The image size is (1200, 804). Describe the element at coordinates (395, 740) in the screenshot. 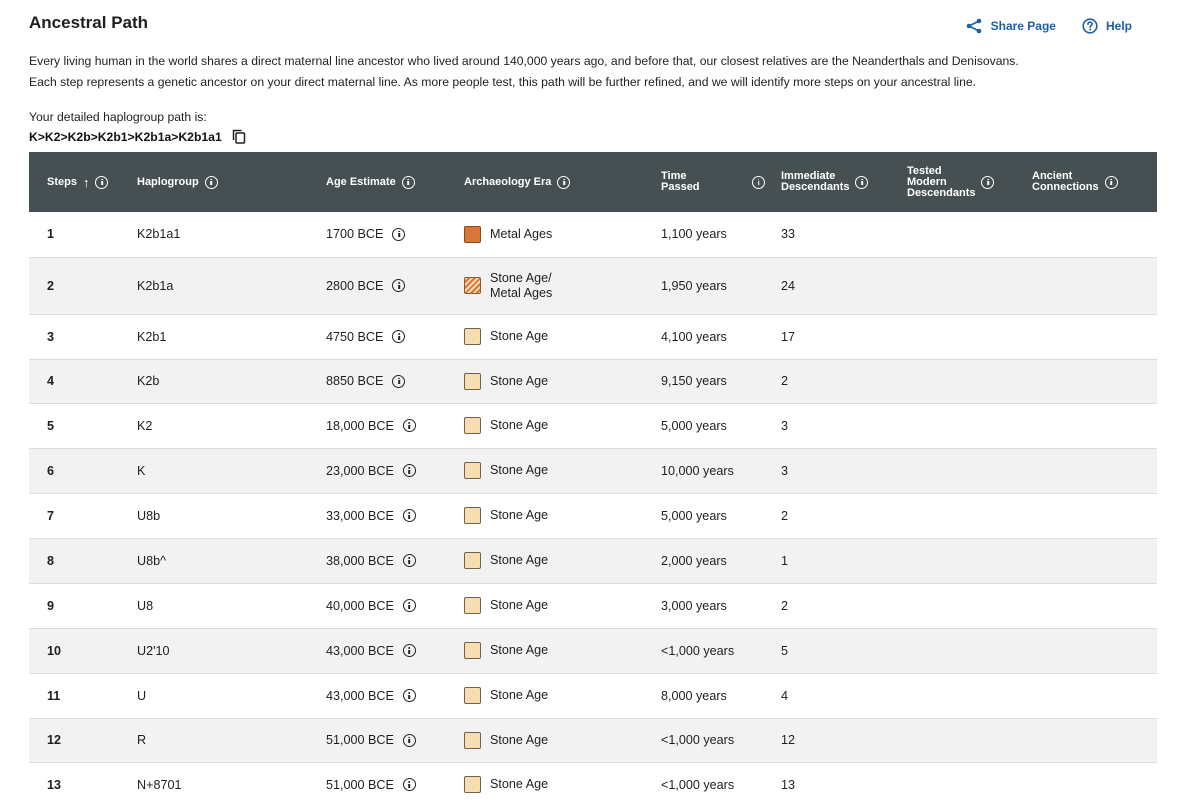

I see `age-cell: 51,000 BCE` at that location.